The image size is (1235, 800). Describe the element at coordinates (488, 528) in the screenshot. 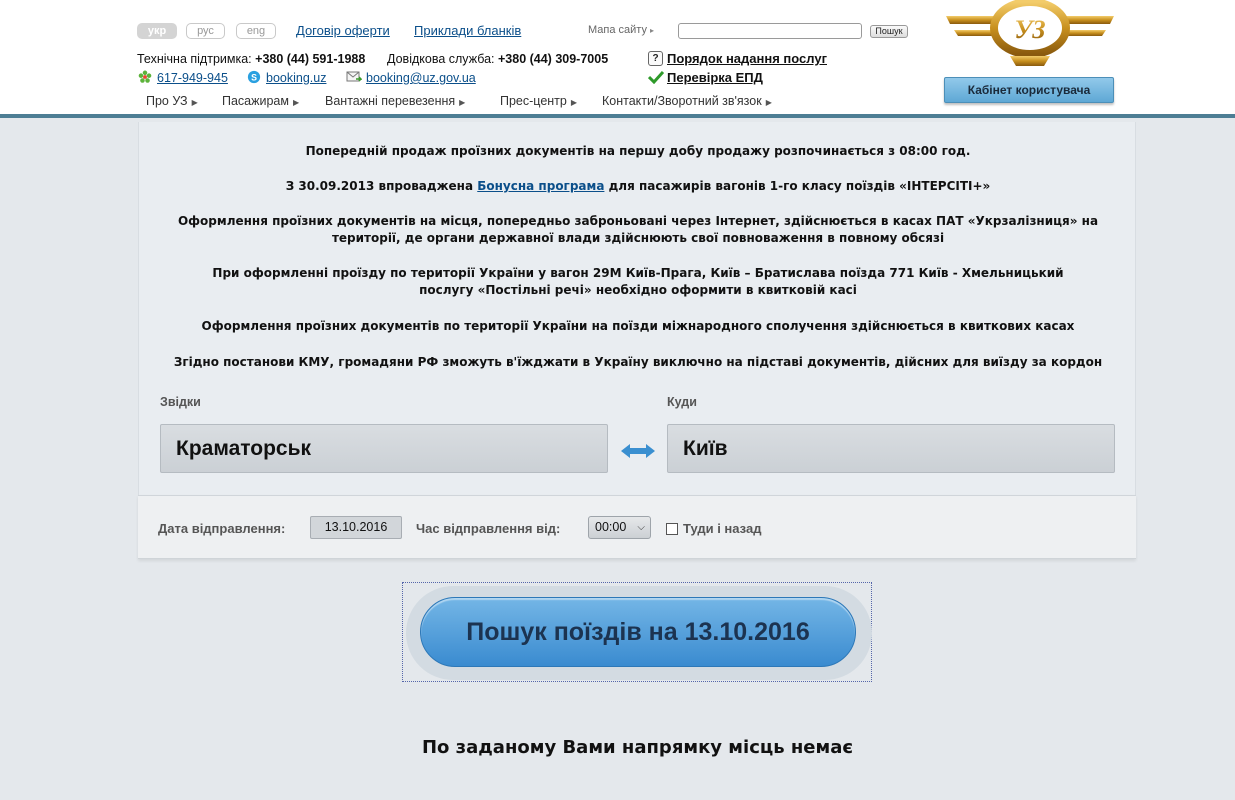

I see `time-label: Час відправлення від:` at that location.